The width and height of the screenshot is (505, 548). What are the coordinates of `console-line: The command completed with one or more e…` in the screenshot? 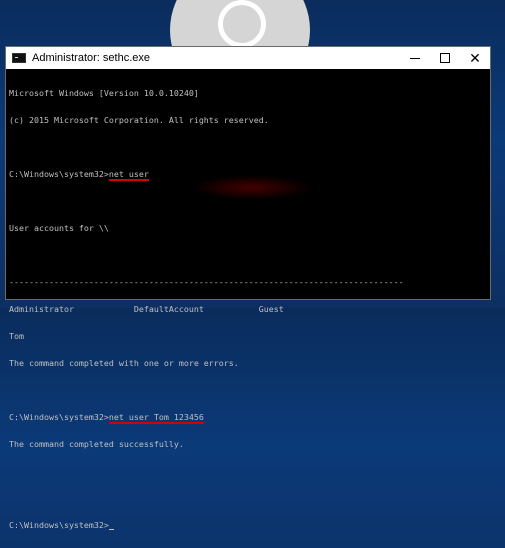 It's located at (124, 363).